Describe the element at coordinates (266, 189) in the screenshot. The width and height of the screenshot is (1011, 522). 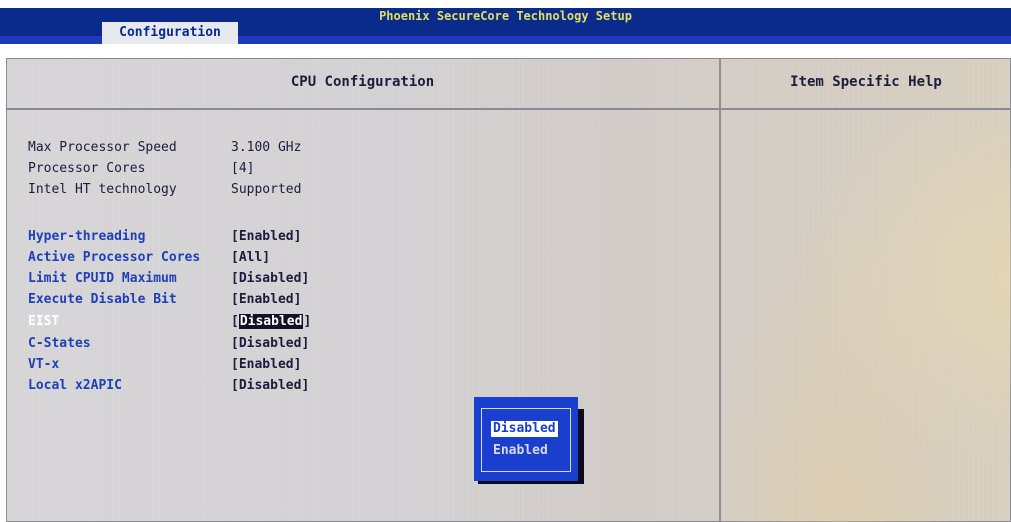
I see `info-value-ht-technology: Supported` at that location.